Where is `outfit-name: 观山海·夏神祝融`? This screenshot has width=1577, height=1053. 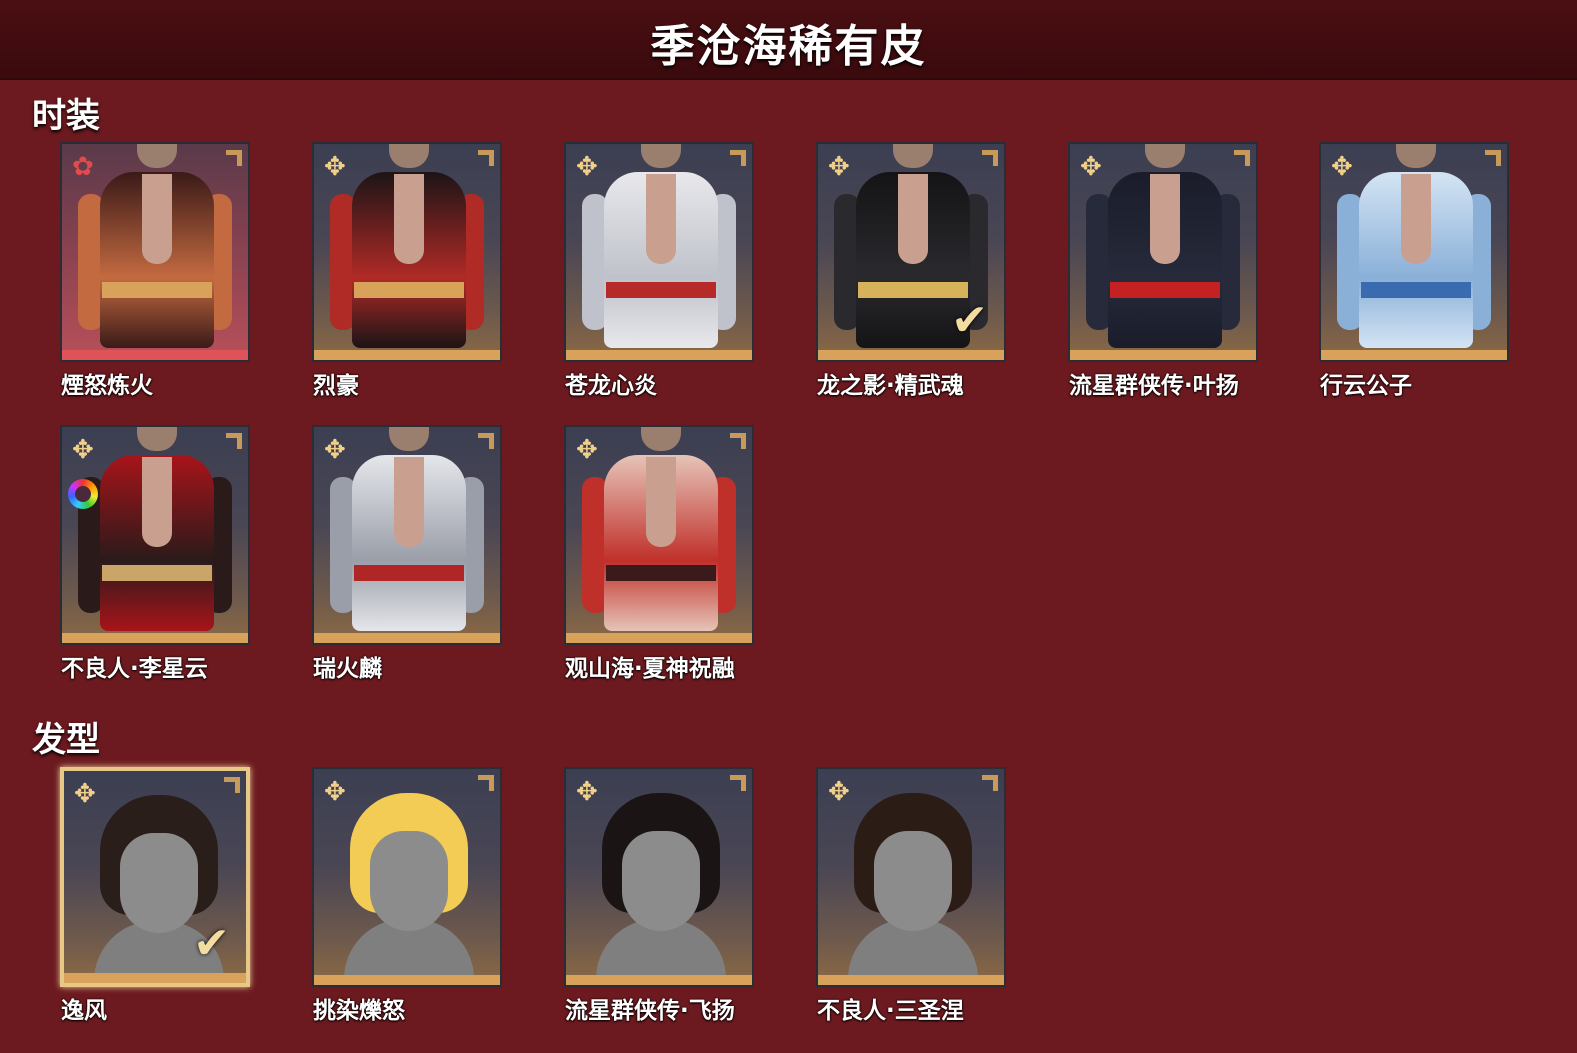 outfit-name: 观山海·夏神祝融 is located at coordinates (650, 669).